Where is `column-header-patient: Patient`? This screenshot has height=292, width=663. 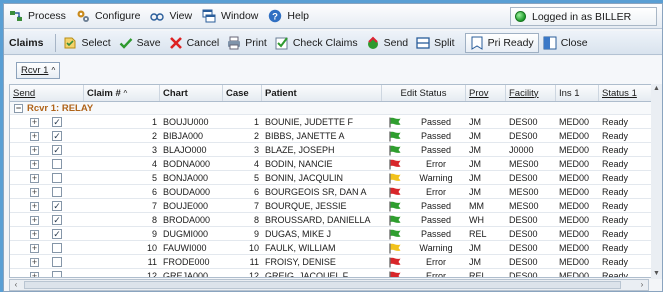 column-header-patient: Patient is located at coordinates (322, 93).